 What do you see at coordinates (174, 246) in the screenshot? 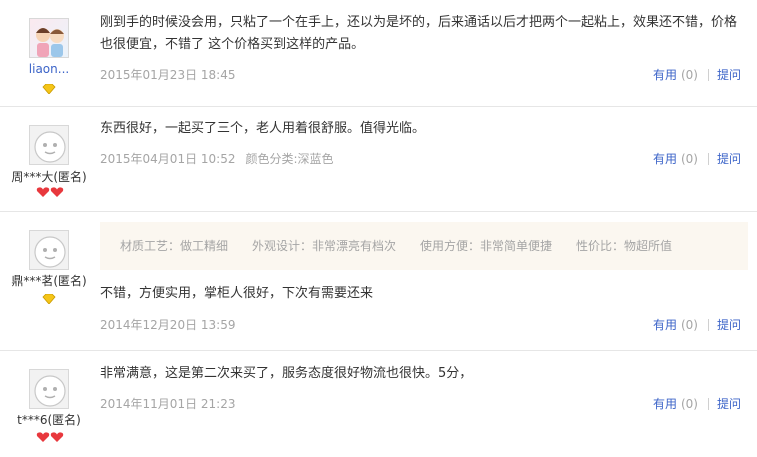
I see `tag-craft: 材质工艺：做工精细` at bounding box center [174, 246].